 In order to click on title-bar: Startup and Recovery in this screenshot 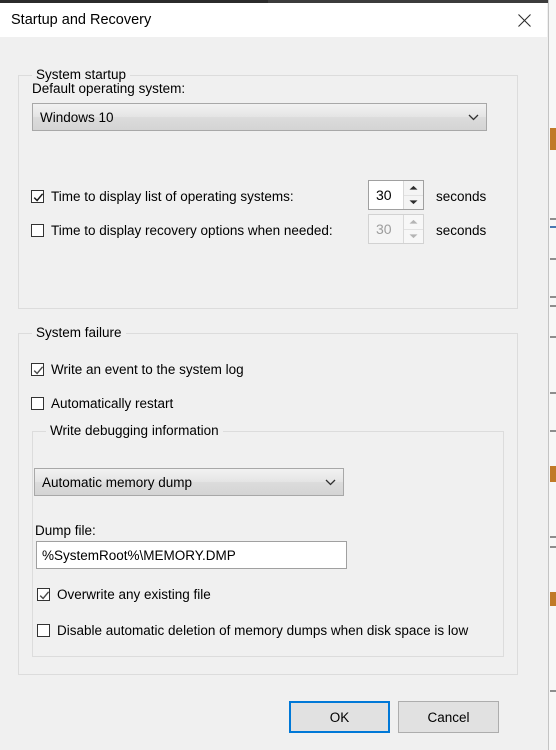, I will do `click(273, 20)`.